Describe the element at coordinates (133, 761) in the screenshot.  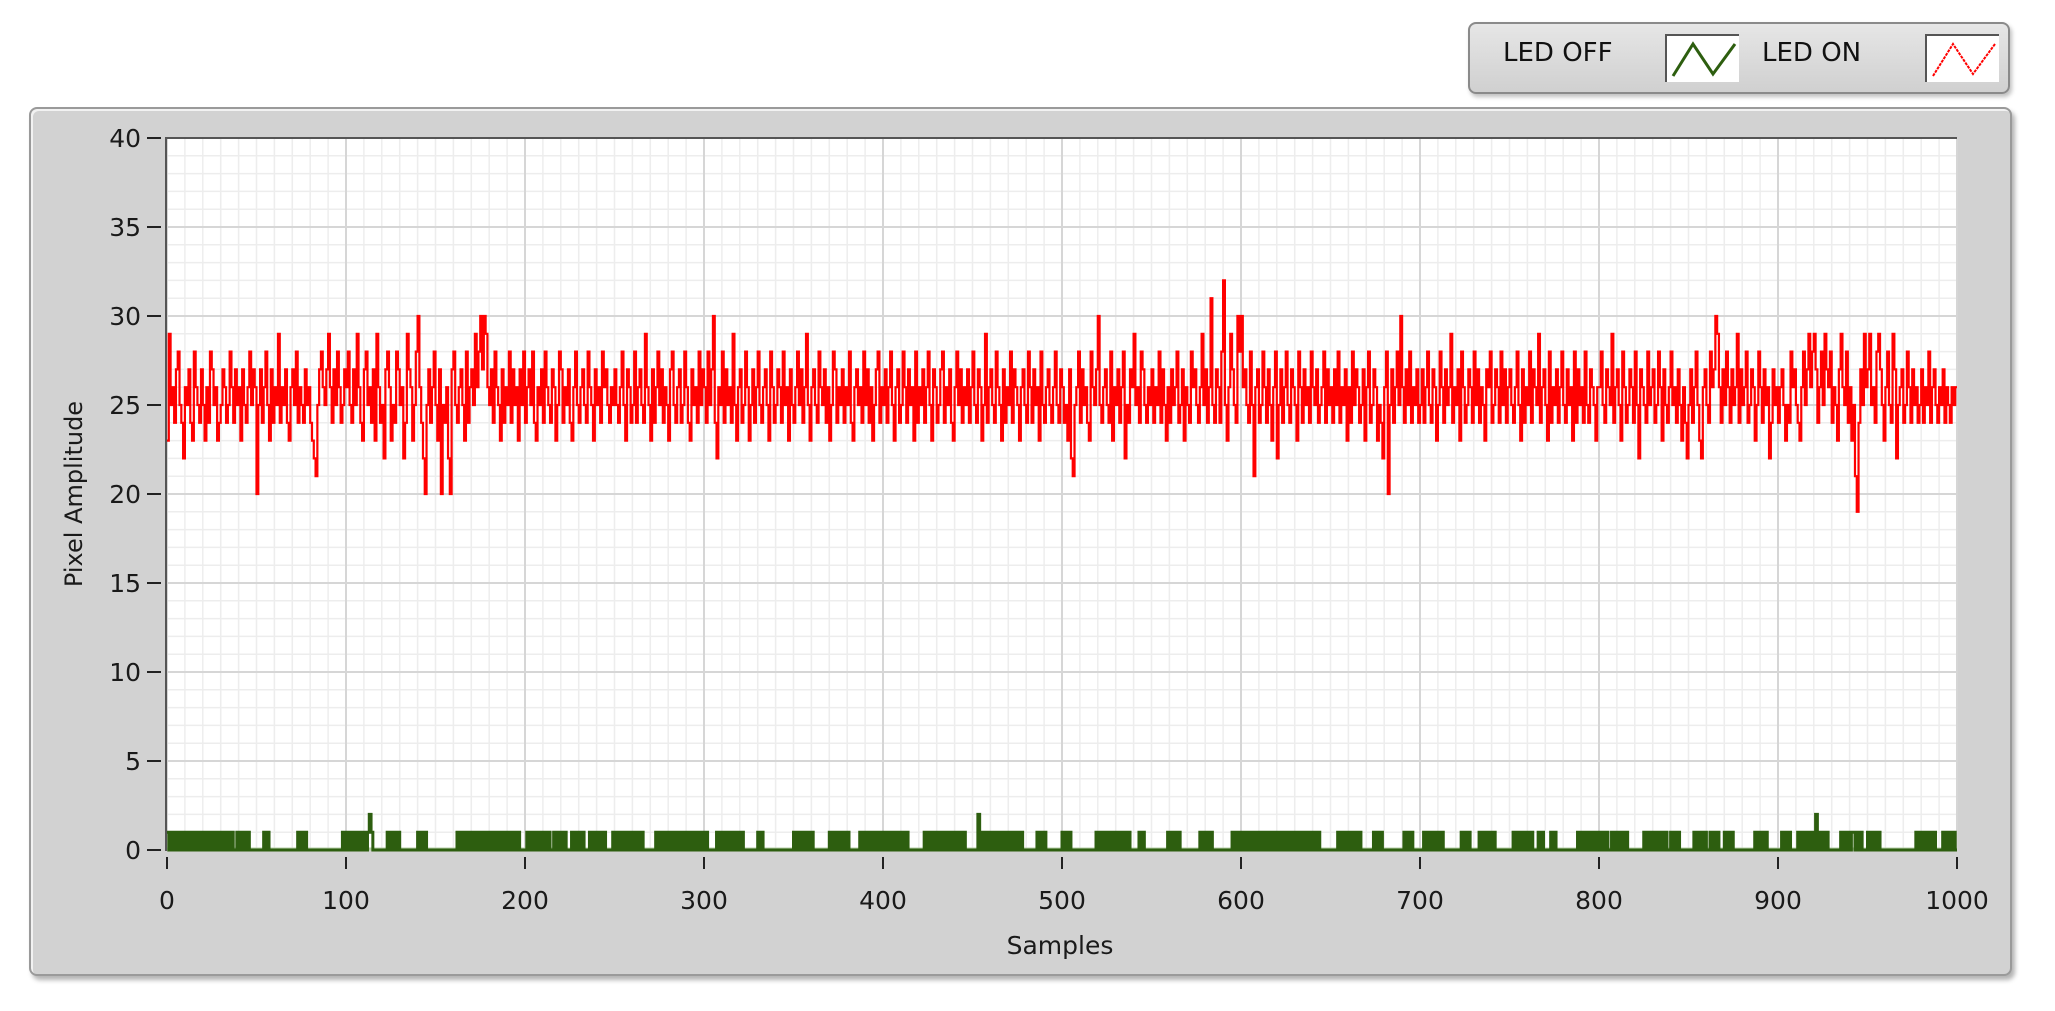
I see `y-tick-label: 5` at that location.